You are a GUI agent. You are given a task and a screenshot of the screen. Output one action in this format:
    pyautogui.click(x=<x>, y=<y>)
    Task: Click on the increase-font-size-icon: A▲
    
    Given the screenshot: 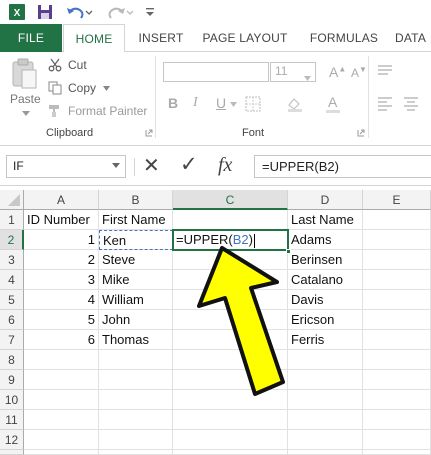 What is the action you would take?
    pyautogui.click(x=337, y=72)
    